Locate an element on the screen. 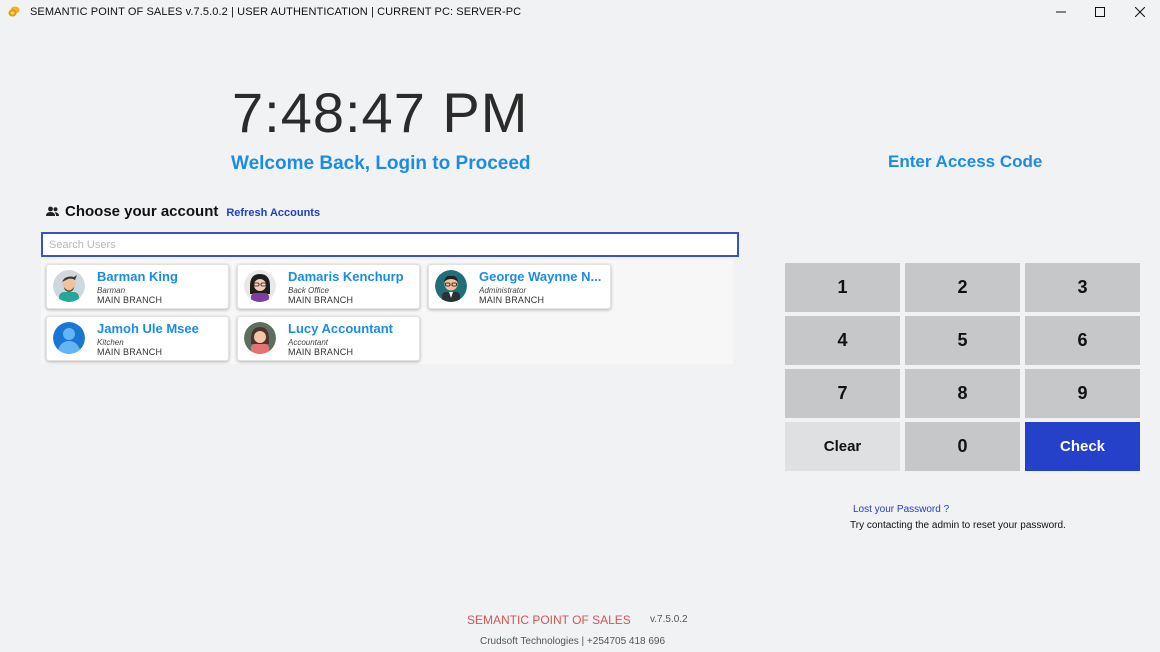 The height and width of the screenshot is (652, 1160). keypad-key-9: 9 is located at coordinates (1082, 393).